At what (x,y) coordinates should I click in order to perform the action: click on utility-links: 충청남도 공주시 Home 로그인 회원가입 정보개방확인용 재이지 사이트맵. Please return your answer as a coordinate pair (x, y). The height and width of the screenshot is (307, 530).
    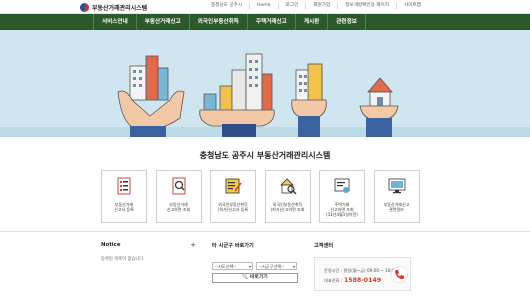
    Looking at the image, I should click on (316, 6).